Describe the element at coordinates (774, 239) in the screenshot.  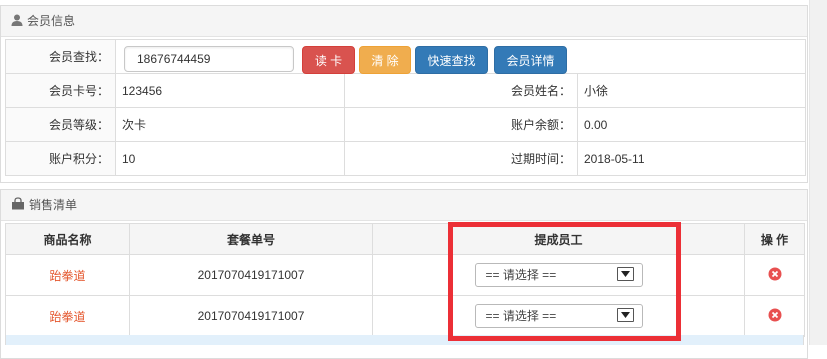
I see `column-action: 操 作` at that location.